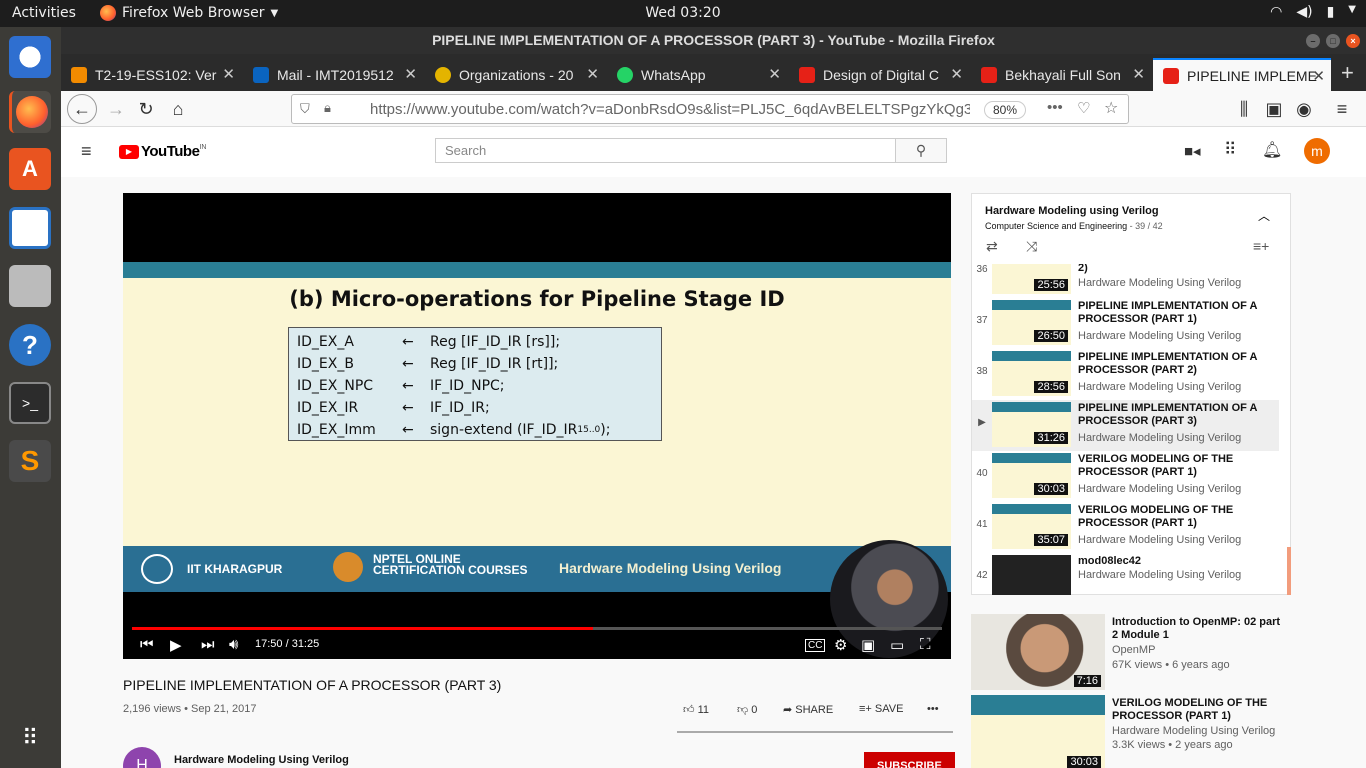  What do you see at coordinates (146, 109) in the screenshot?
I see `reload-button: ↻` at bounding box center [146, 109].